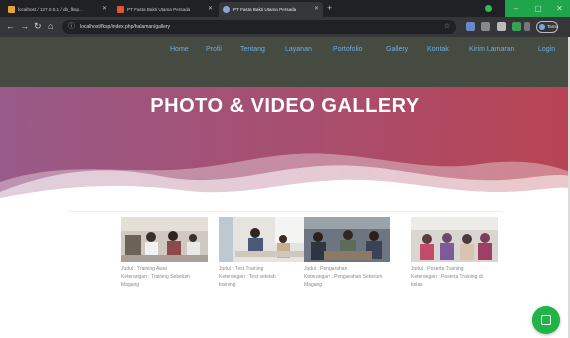 The width and height of the screenshot is (570, 338). What do you see at coordinates (397, 49) in the screenshot?
I see `nav-gallery: Gallery` at bounding box center [397, 49].